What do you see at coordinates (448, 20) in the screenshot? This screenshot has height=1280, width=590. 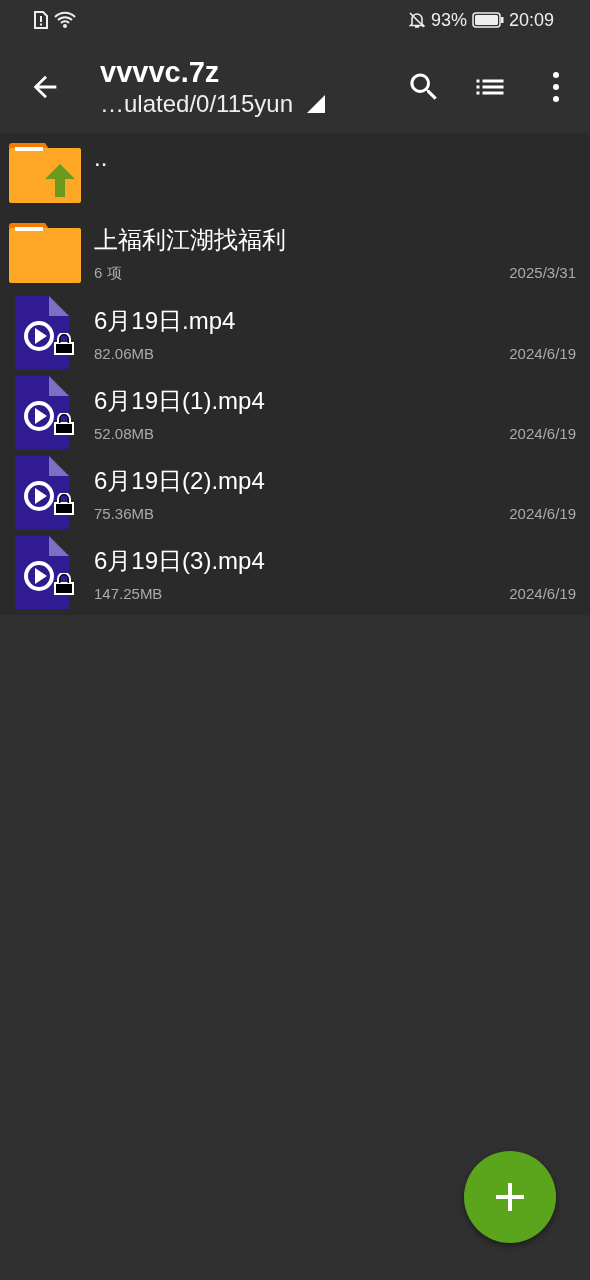 I see `battery-percent: 93%` at bounding box center [448, 20].